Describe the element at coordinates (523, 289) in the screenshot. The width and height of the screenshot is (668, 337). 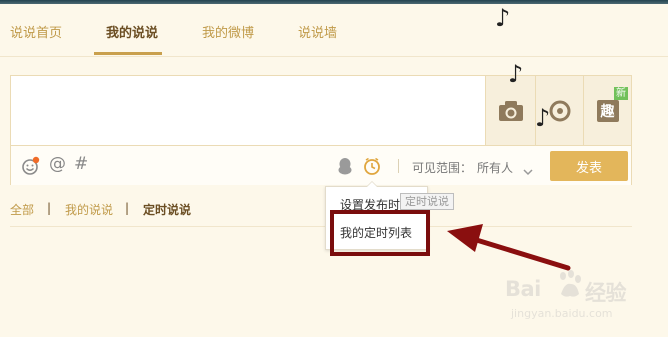
I see `watermark-brand-left: Bai` at that location.